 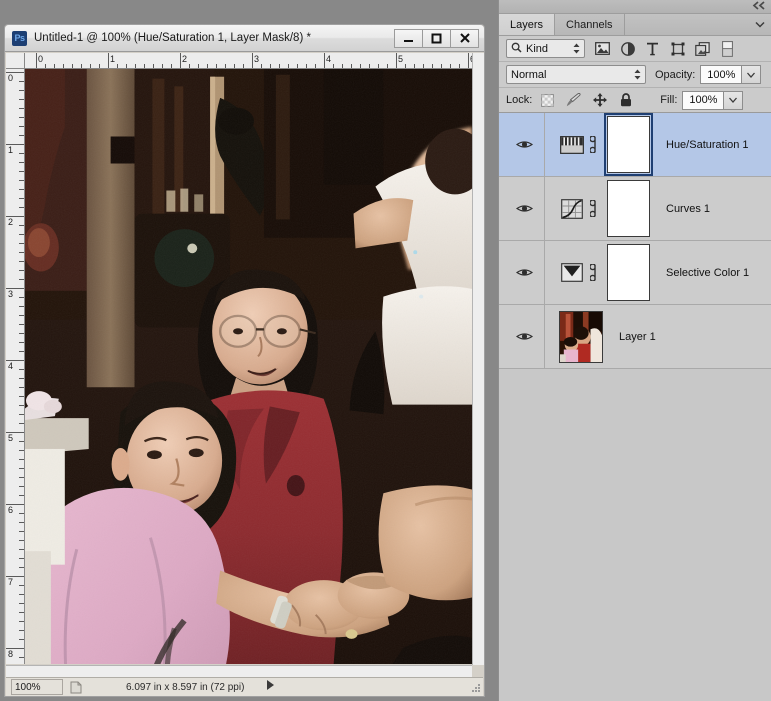 I want to click on adjustment-layer-filter-icon, so click(x=627, y=48).